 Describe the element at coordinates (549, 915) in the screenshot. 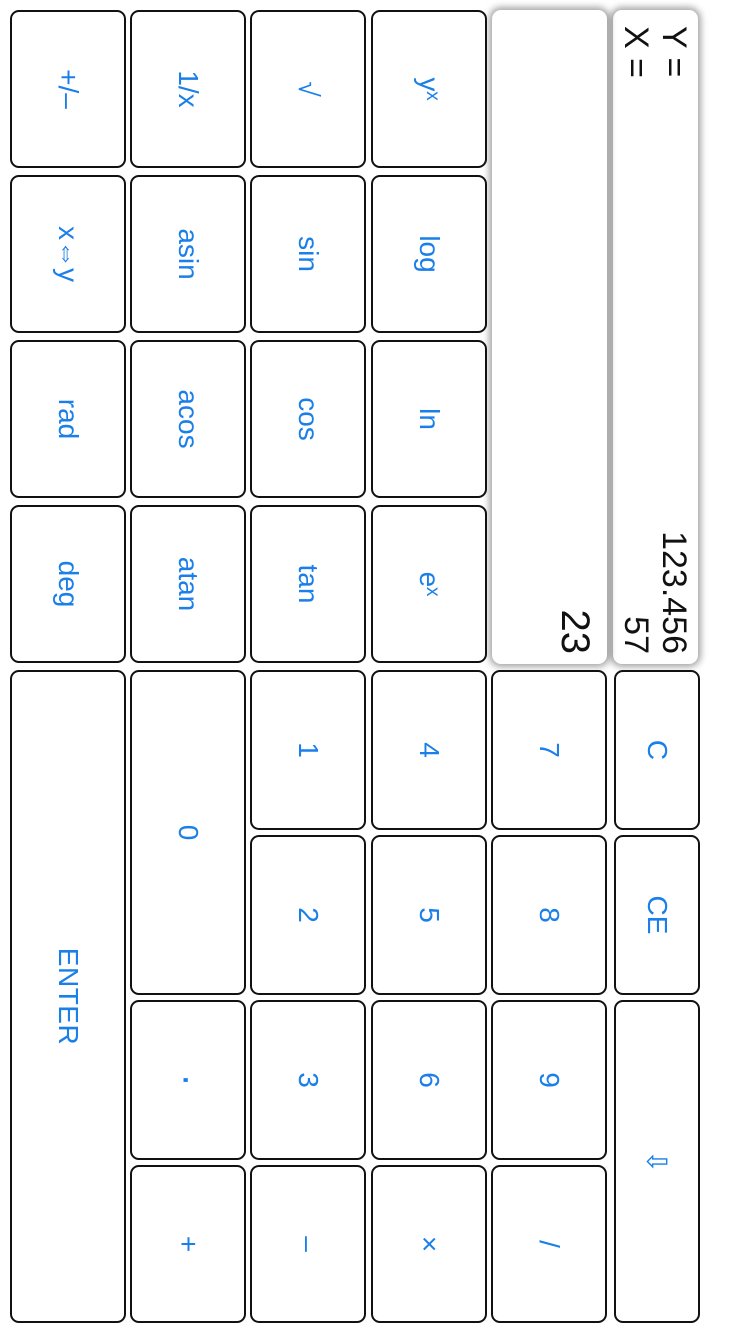

I see `digit-8-button: 8` at that location.